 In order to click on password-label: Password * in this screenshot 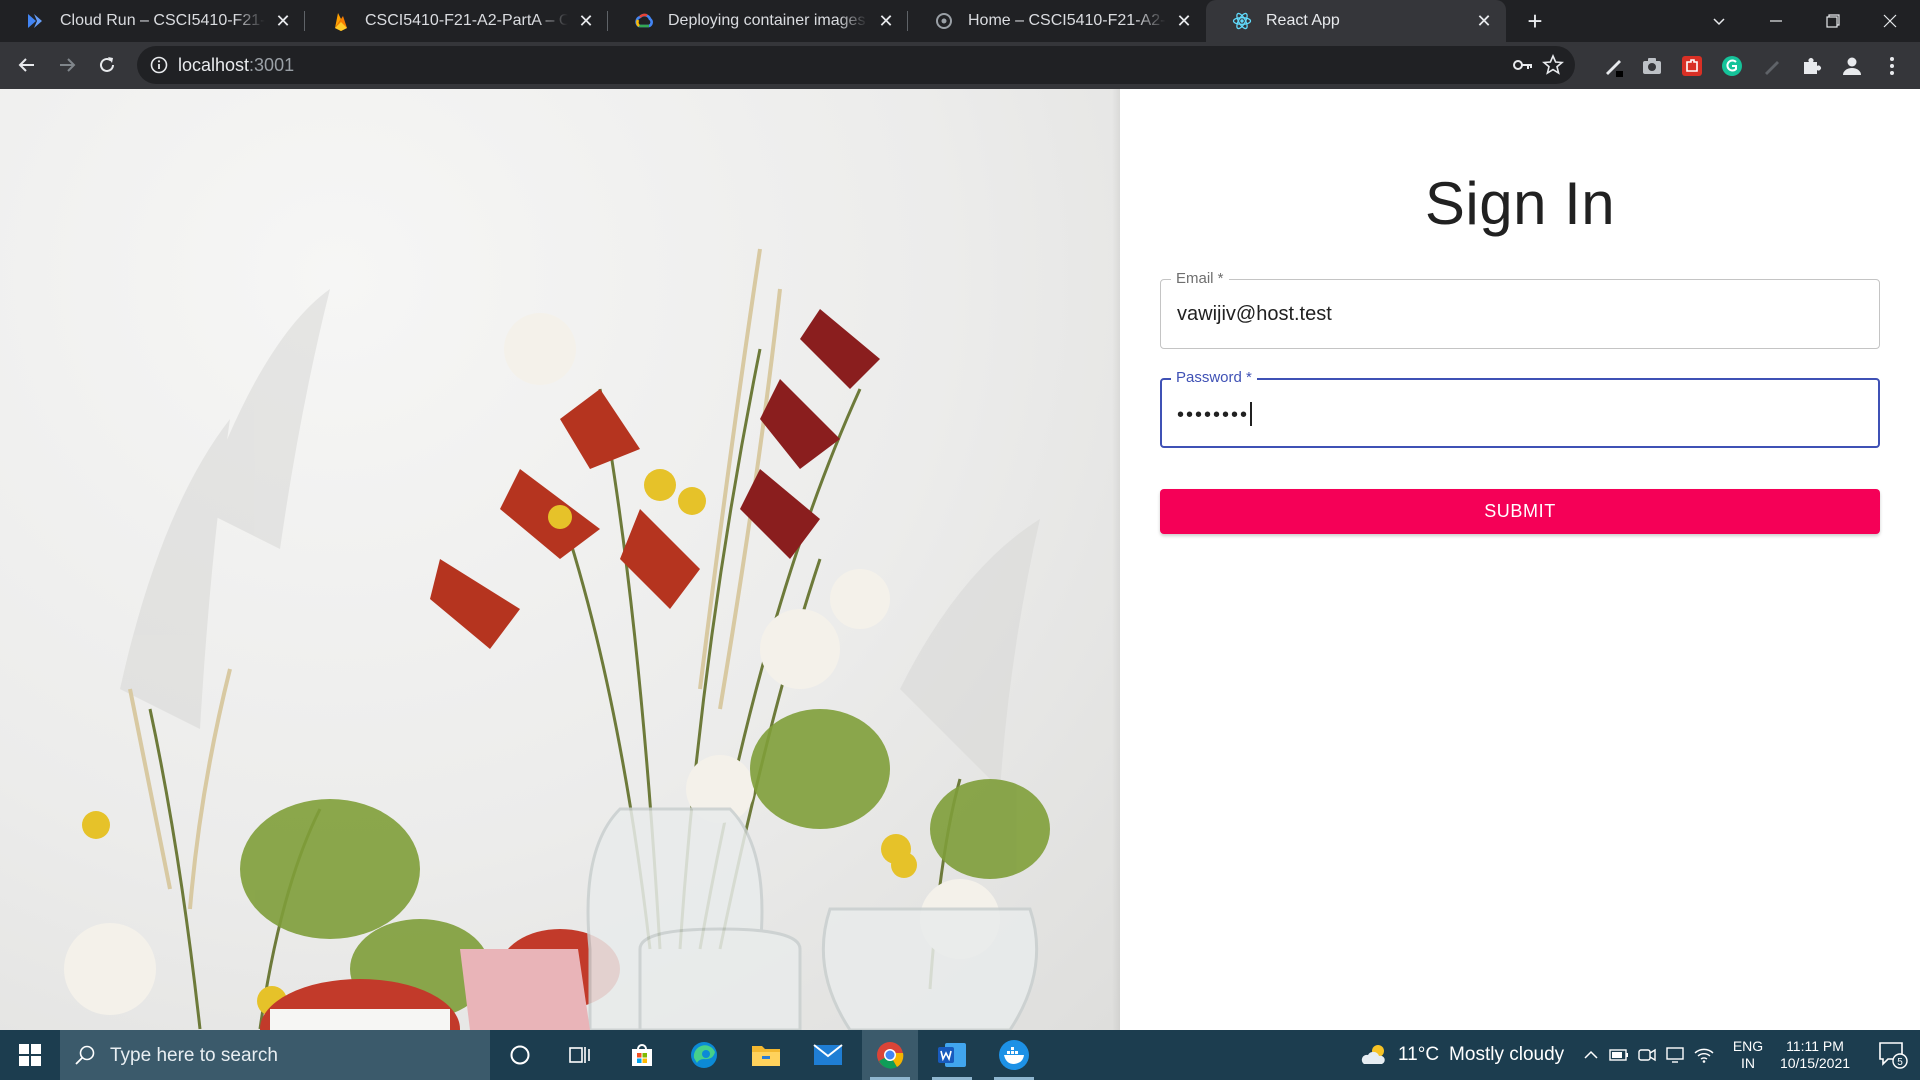, I will do `click(1214, 378)`.